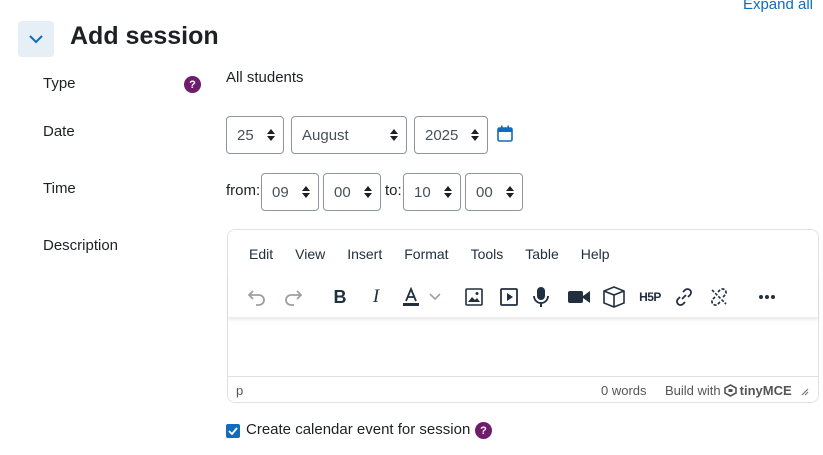 The width and height of the screenshot is (823, 455). I want to click on element-path: p, so click(239, 390).